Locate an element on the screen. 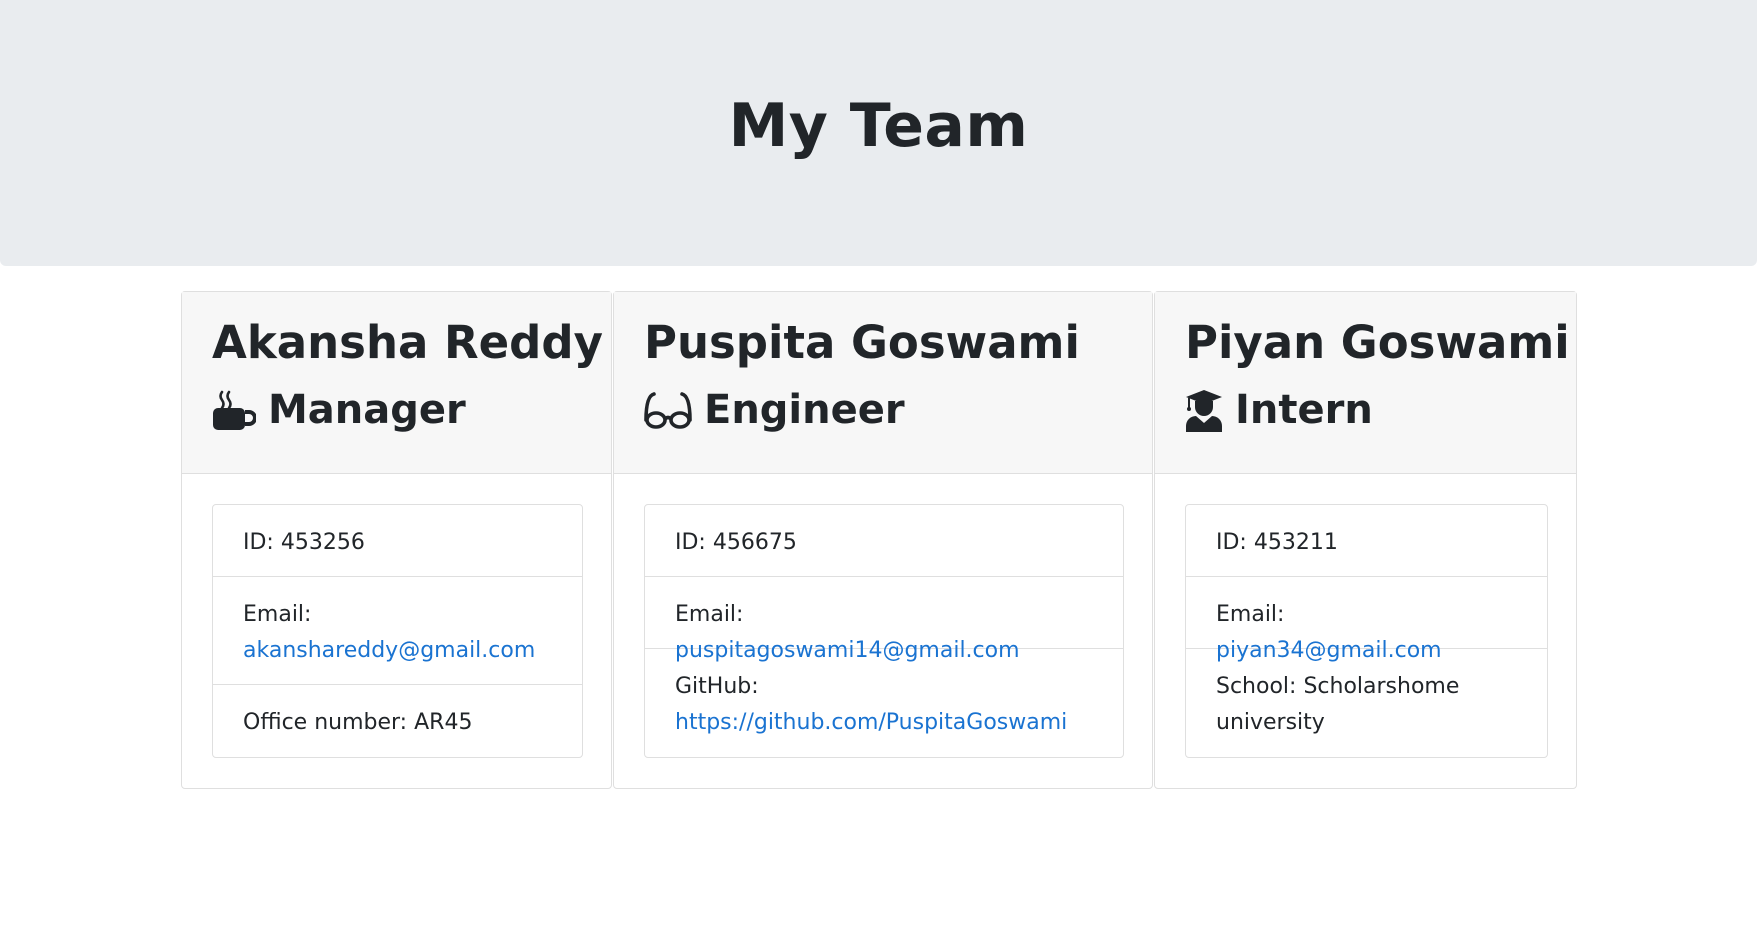  office-number-value: AR45 is located at coordinates (443, 722).